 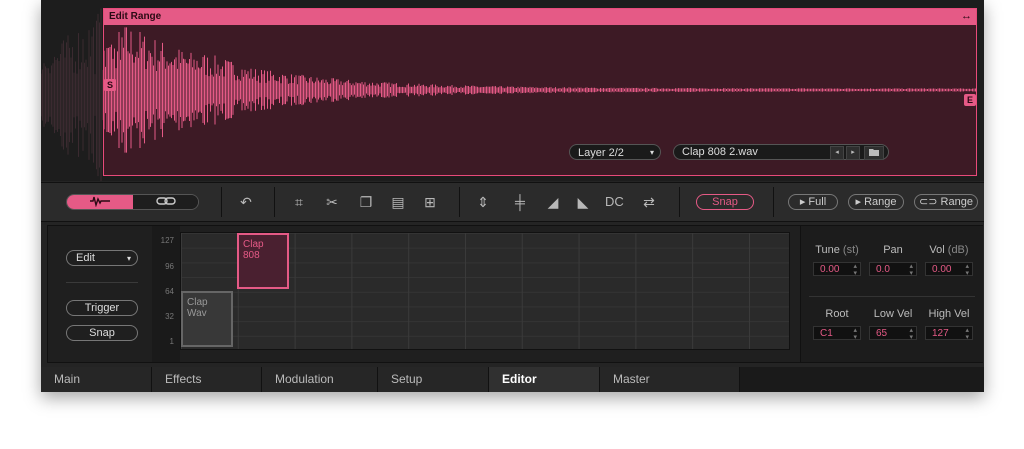 What do you see at coordinates (725, 202) in the screenshot?
I see `snap-toggle-button: Snap` at bounding box center [725, 202].